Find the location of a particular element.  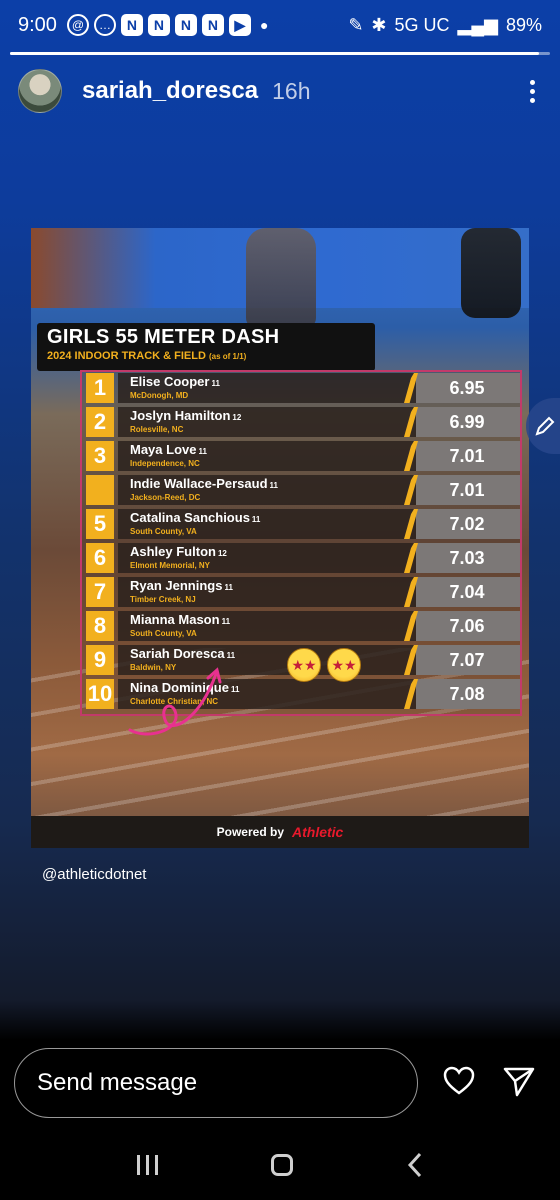

athlete-cell: Elise Cooper 11 McDonogh, MD is located at coordinates (268, 388).